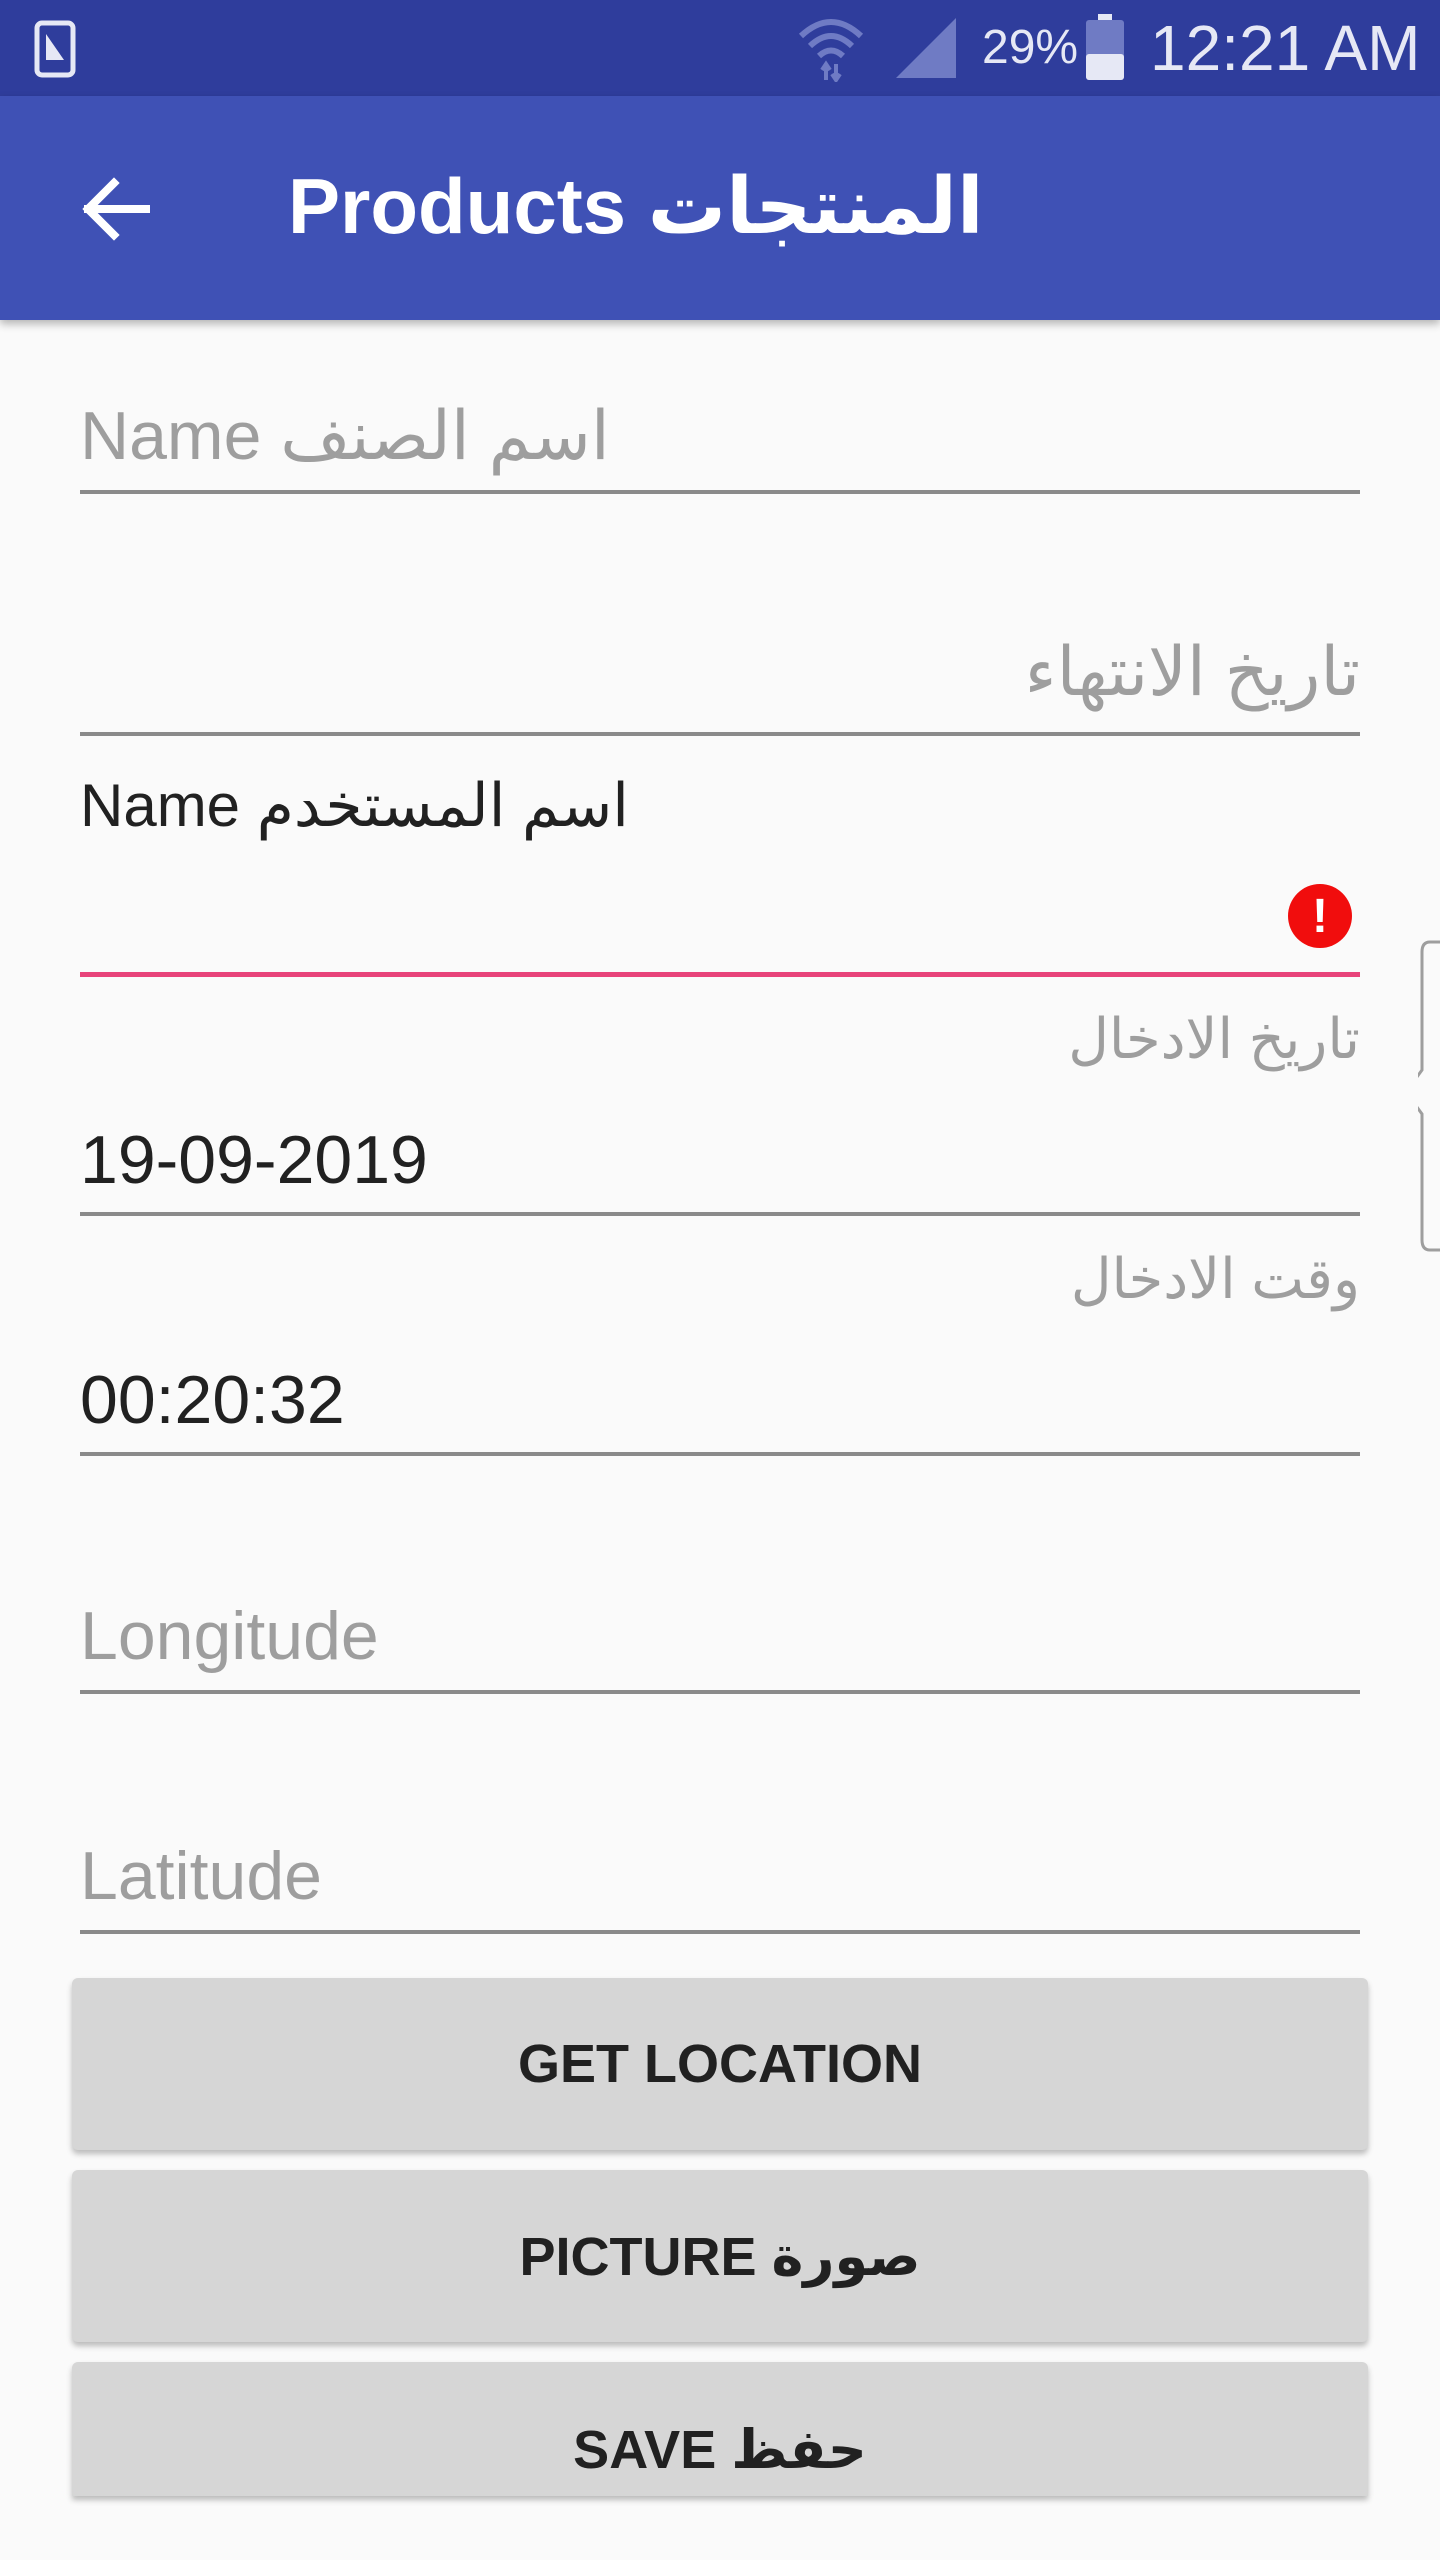  What do you see at coordinates (720, 2429) in the screenshot?
I see `save-button: SAVE حفظ` at bounding box center [720, 2429].